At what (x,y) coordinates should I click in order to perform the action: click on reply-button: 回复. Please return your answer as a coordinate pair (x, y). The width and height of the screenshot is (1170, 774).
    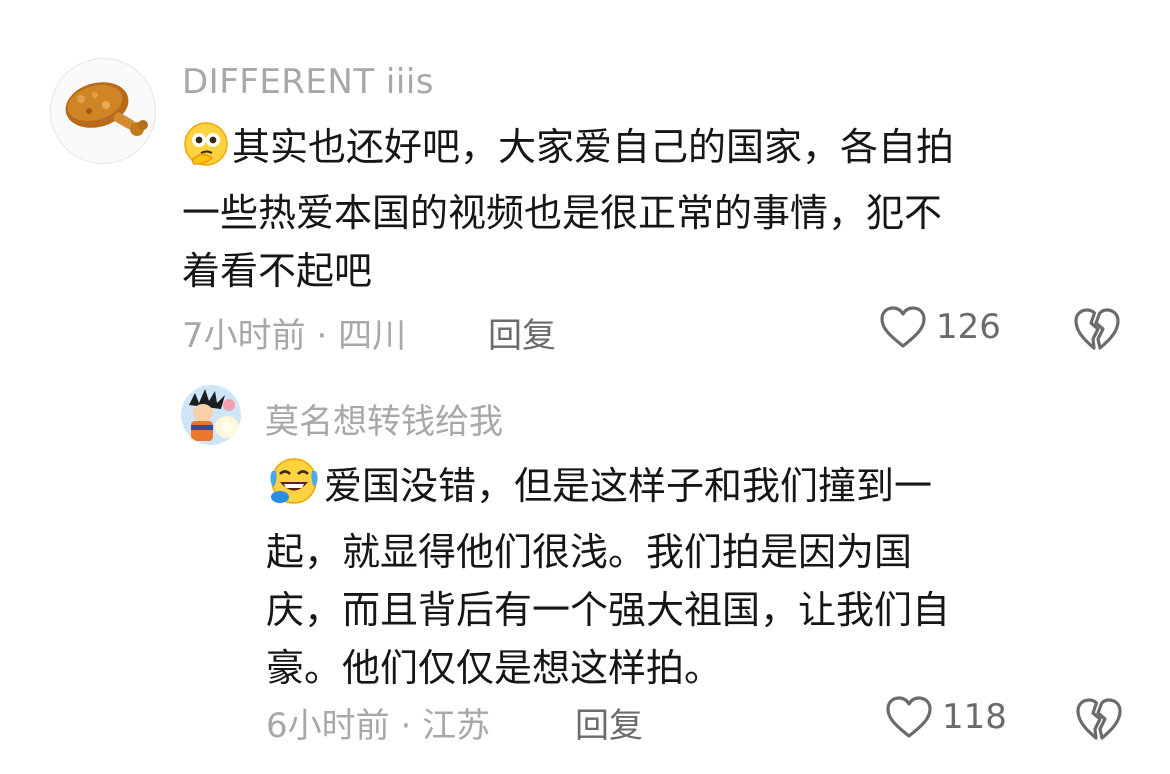
    Looking at the image, I should click on (609, 722).